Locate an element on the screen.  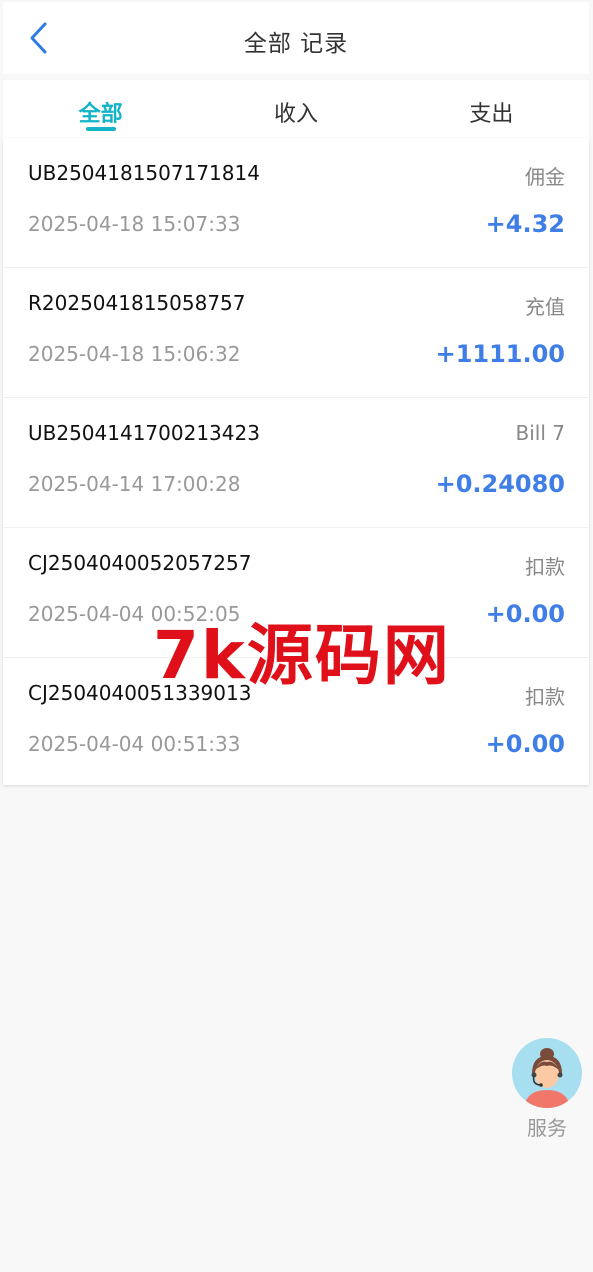
record-type: 充值 is located at coordinates (545, 307).